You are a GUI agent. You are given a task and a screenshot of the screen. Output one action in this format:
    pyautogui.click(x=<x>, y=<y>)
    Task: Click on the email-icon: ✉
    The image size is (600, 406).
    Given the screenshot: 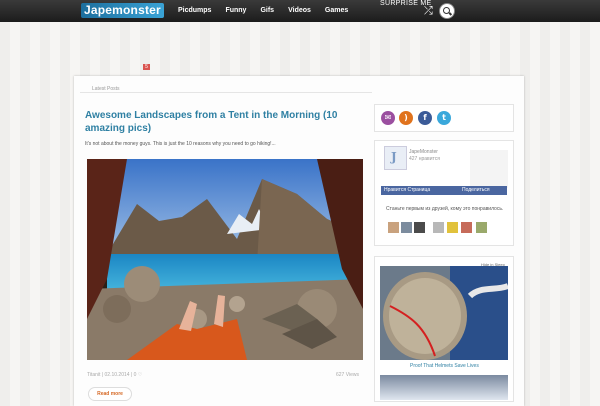 What is the action you would take?
    pyautogui.click(x=388, y=118)
    